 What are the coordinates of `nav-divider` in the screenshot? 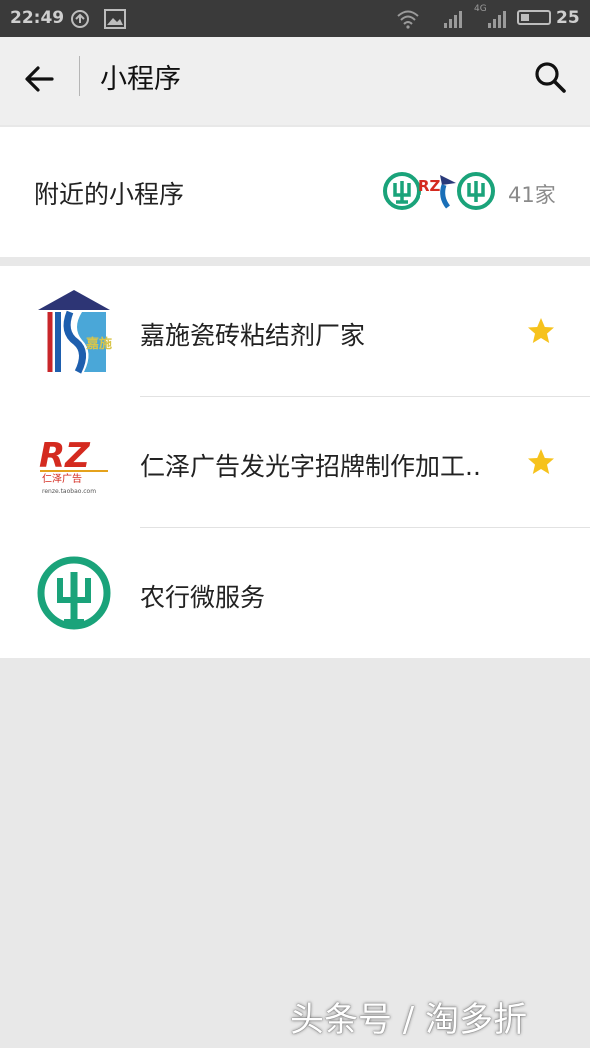 It's located at (79, 76).